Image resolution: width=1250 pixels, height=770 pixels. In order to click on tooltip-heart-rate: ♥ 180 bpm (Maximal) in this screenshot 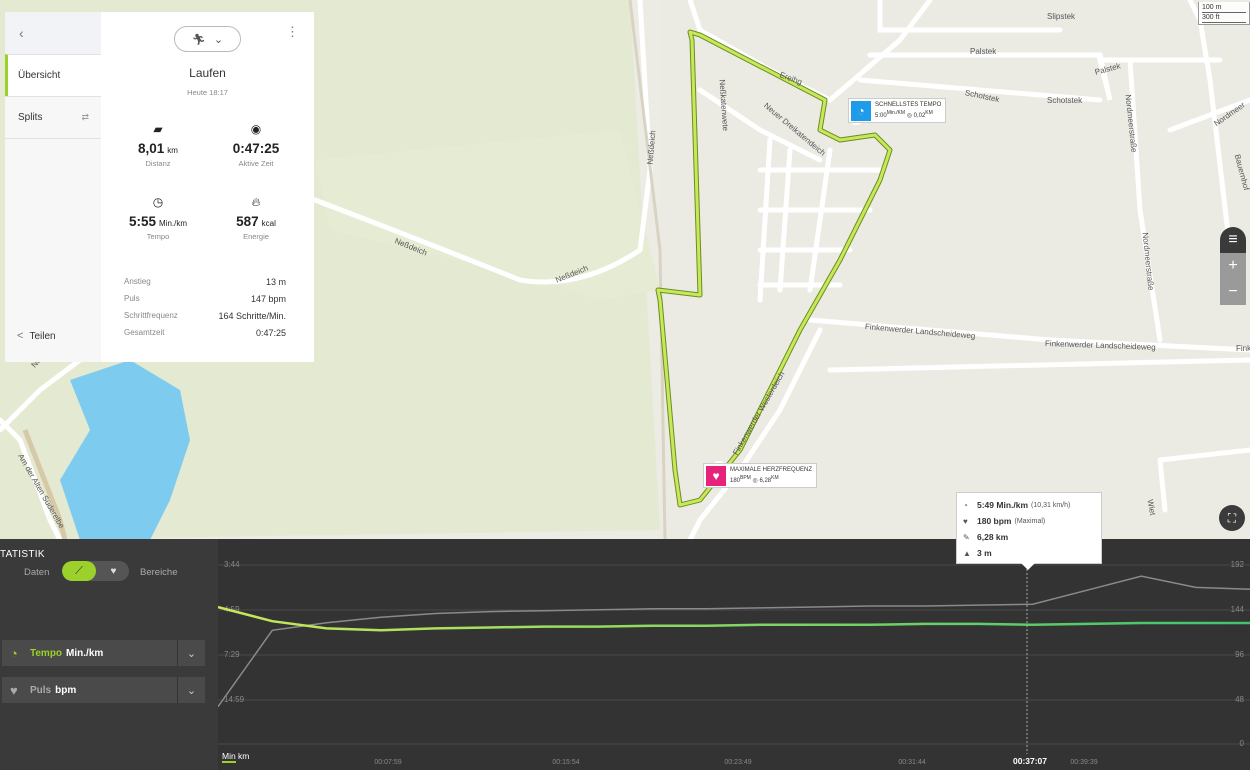, I will do `click(1004, 521)`.